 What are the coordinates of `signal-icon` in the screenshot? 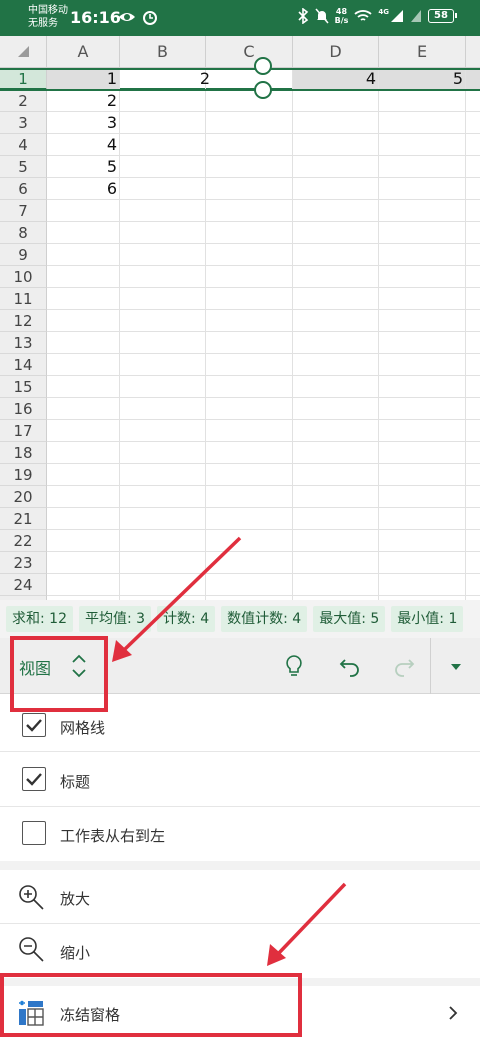 It's located at (397, 16).